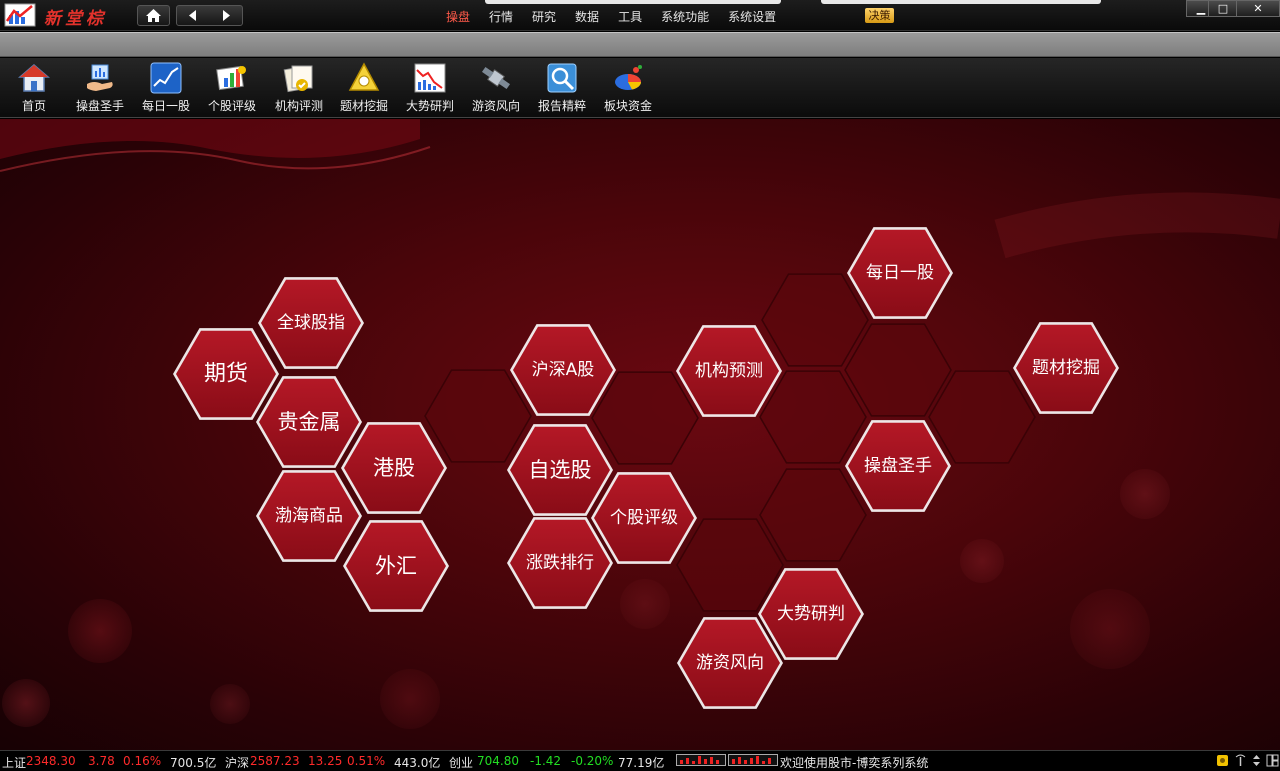  I want to click on hex-tile-hk-stocks: 港股, so click(394, 468).